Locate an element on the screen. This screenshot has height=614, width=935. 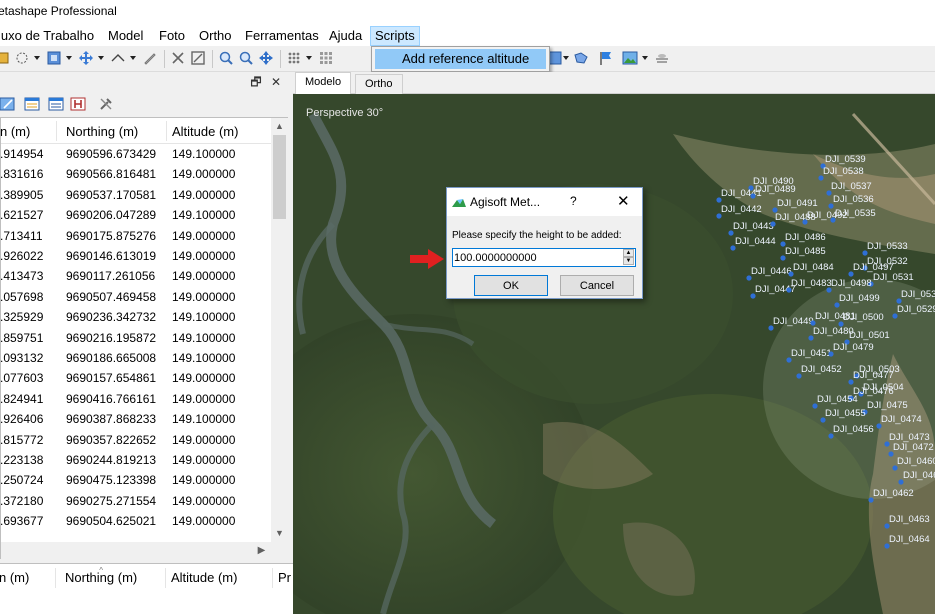
menu-model: Model is located at coordinates (125, 37).